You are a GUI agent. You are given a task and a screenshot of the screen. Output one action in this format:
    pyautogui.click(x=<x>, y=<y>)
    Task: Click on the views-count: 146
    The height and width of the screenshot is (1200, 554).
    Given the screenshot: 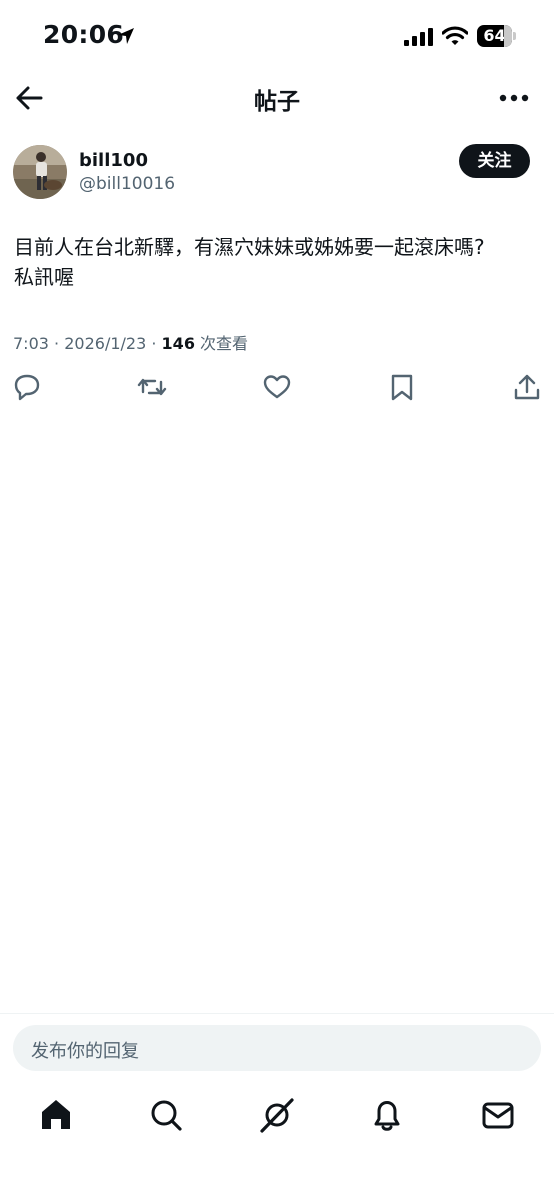 What is the action you would take?
    pyautogui.click(x=178, y=343)
    